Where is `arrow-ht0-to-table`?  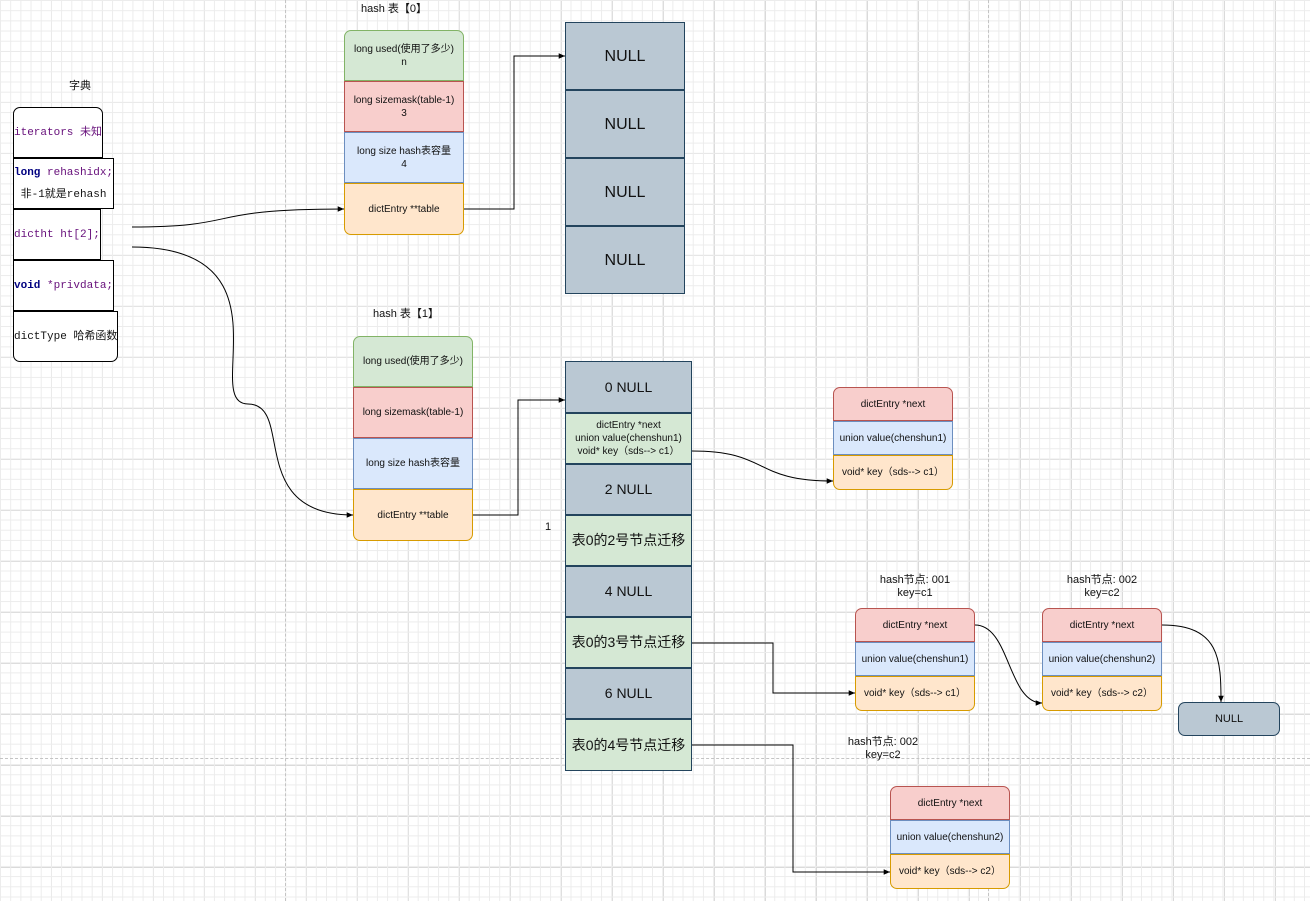
arrow-ht0-to-table is located at coordinates (238, 217).